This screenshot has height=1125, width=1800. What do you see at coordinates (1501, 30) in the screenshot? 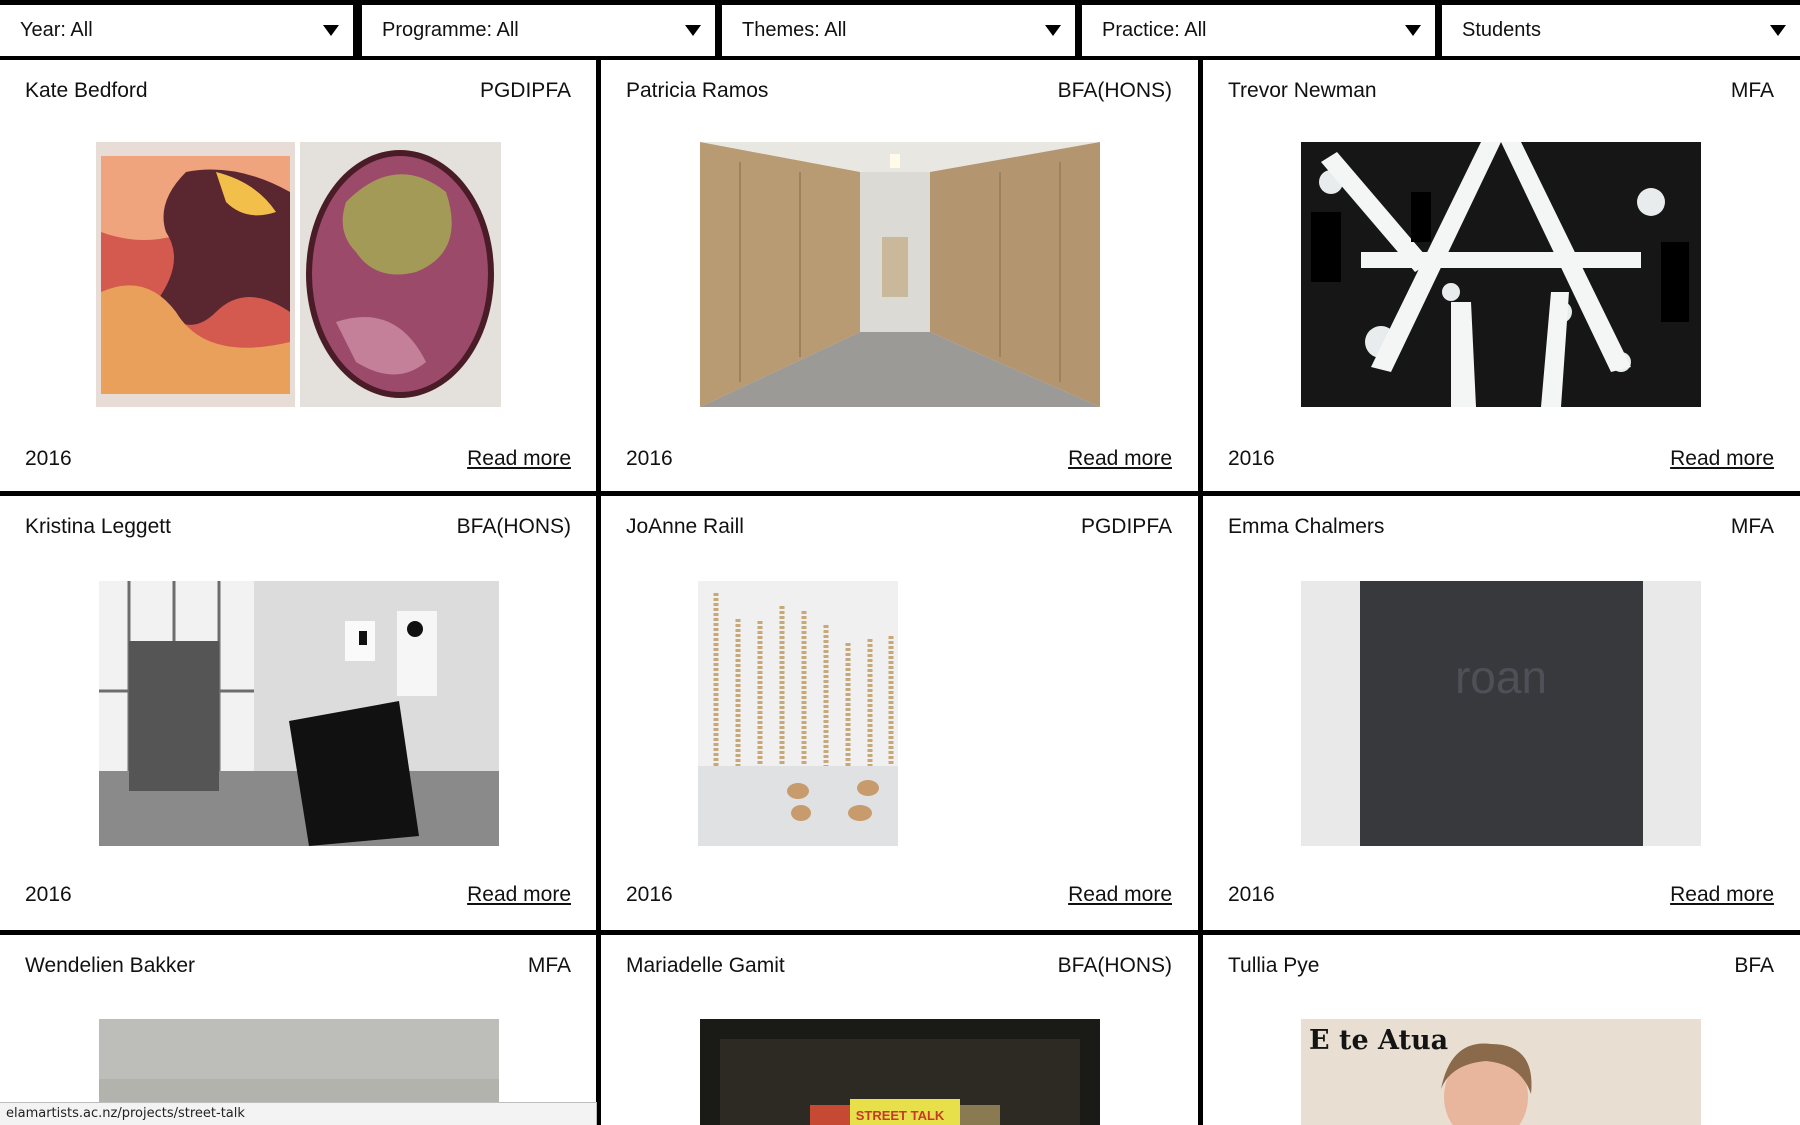
I see `students-filter-label: Students` at bounding box center [1501, 30].